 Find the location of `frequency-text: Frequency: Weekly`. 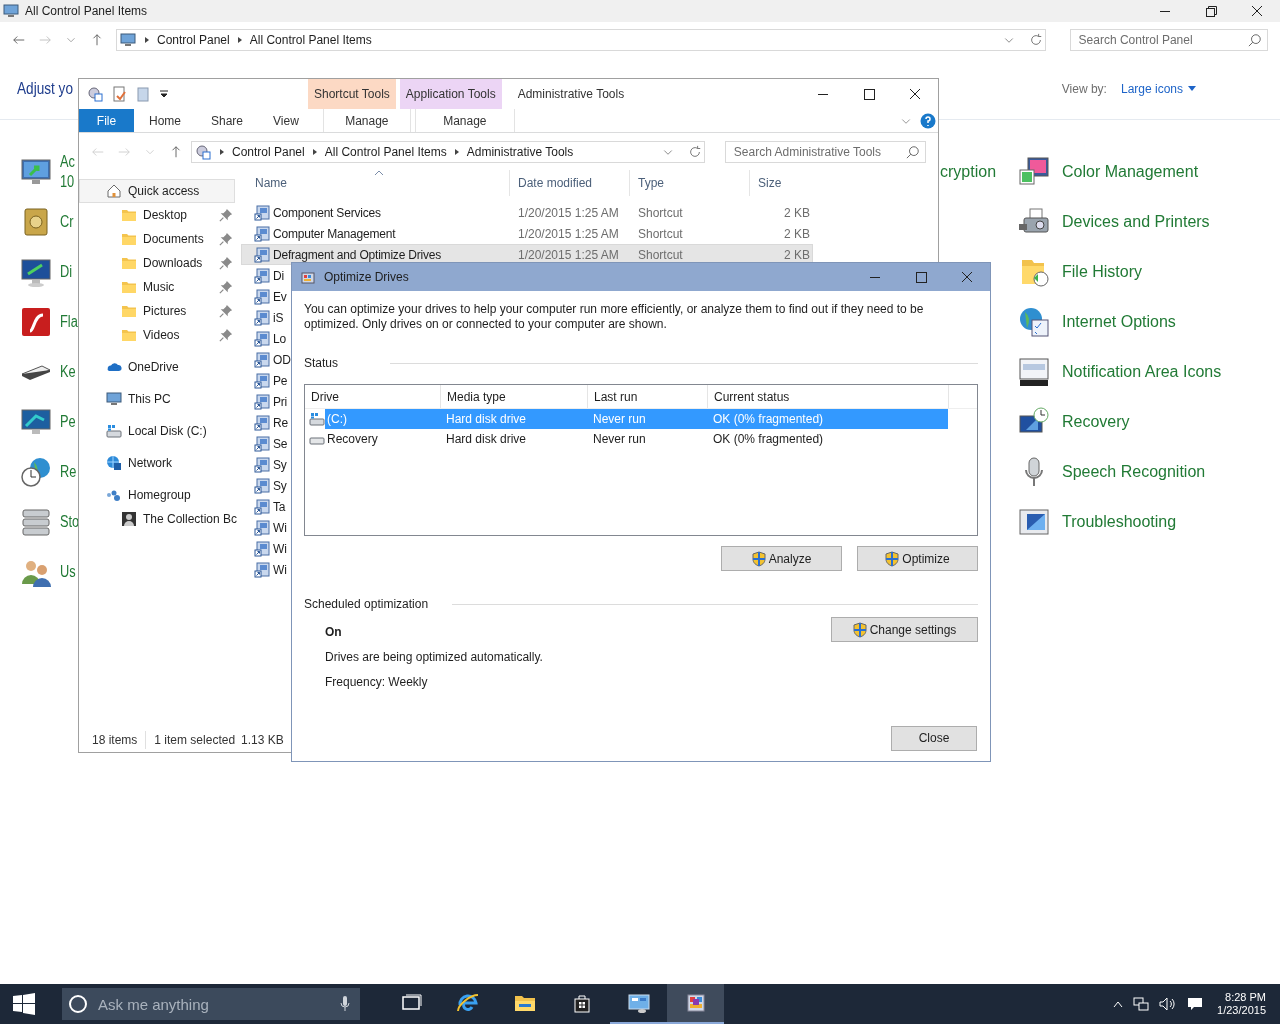

frequency-text: Frequency: Weekly is located at coordinates (377, 682).